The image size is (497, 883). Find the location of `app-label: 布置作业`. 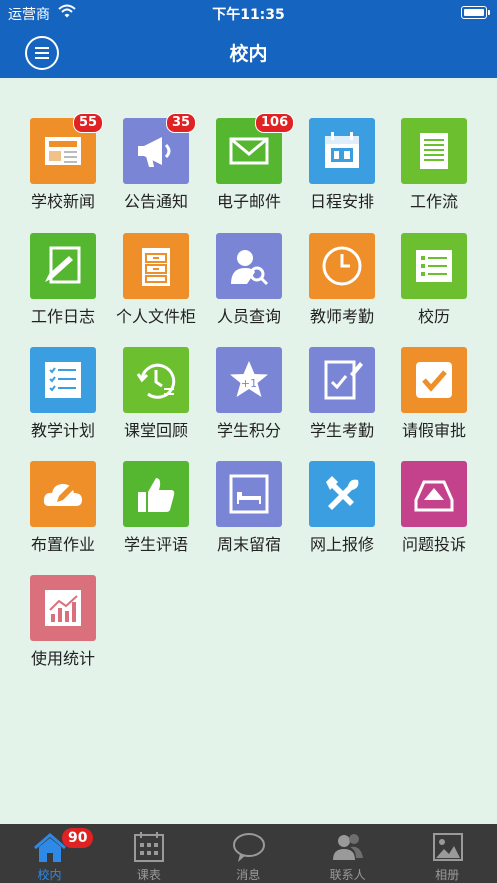

app-label: 布置作业 is located at coordinates (62, 544).